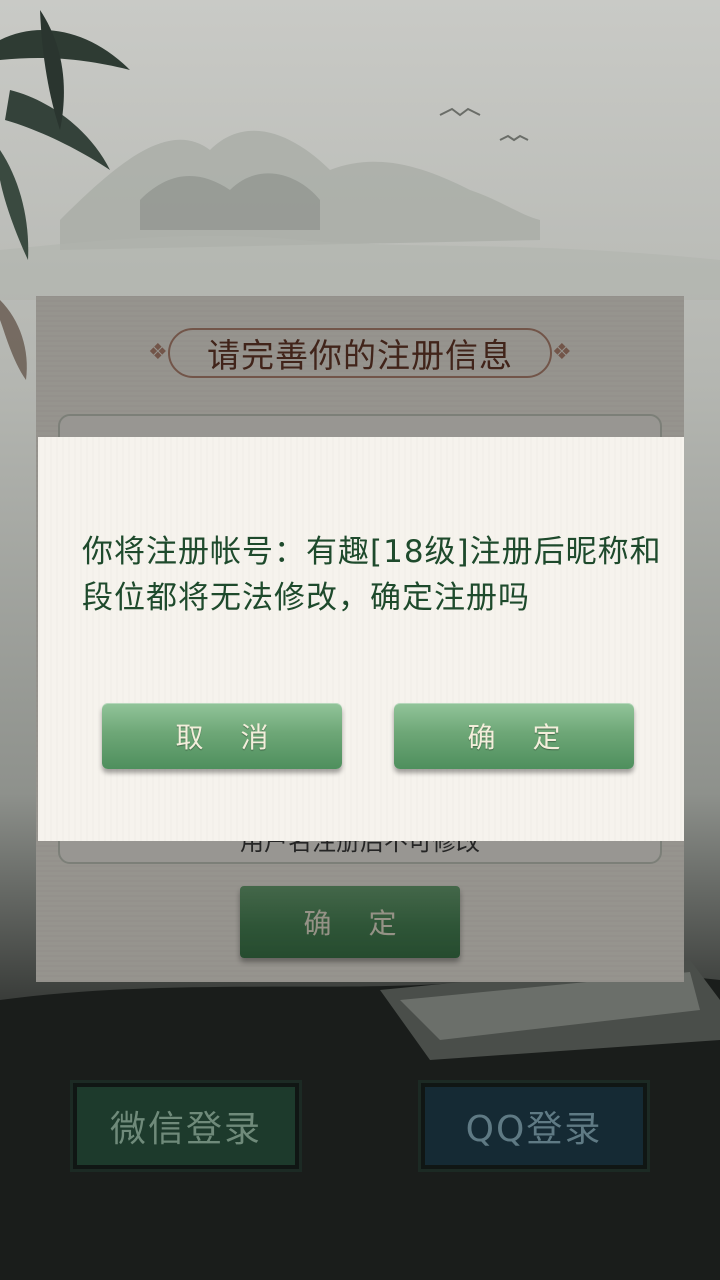 This screenshot has width=720, height=1280. I want to click on wechat-login-label: 微信登录, so click(185, 1129).